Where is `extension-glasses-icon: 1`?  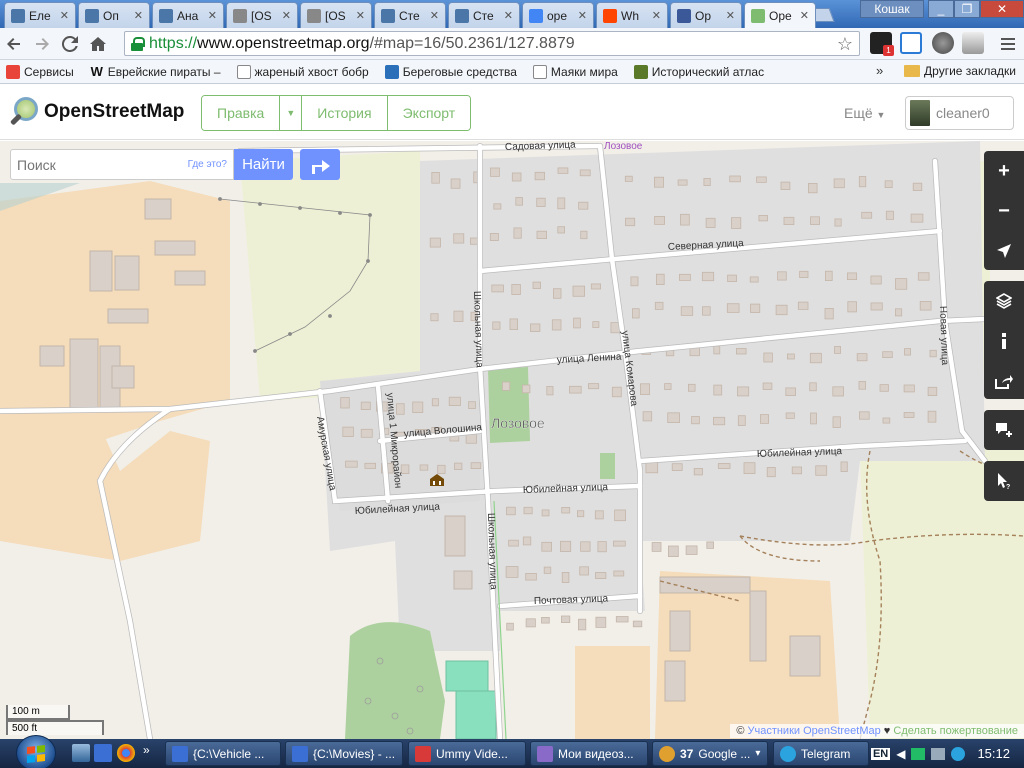
extension-glasses-icon: 1 is located at coordinates (882, 44).